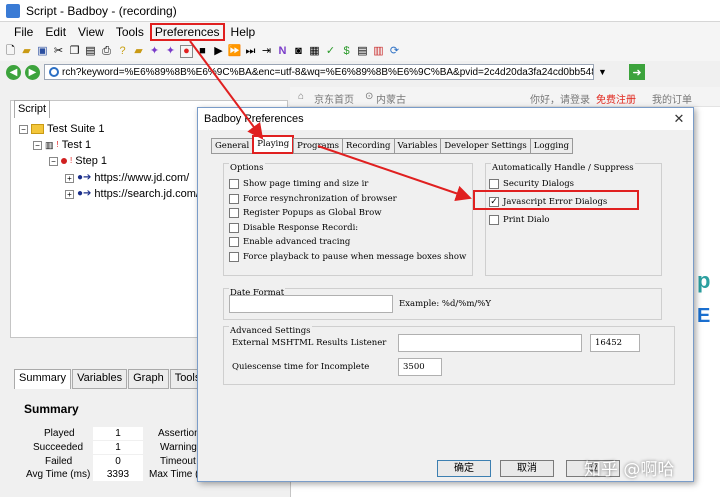  What do you see at coordinates (179, 433) in the screenshot?
I see `assertions-label: Assertion` at bounding box center [179, 433].